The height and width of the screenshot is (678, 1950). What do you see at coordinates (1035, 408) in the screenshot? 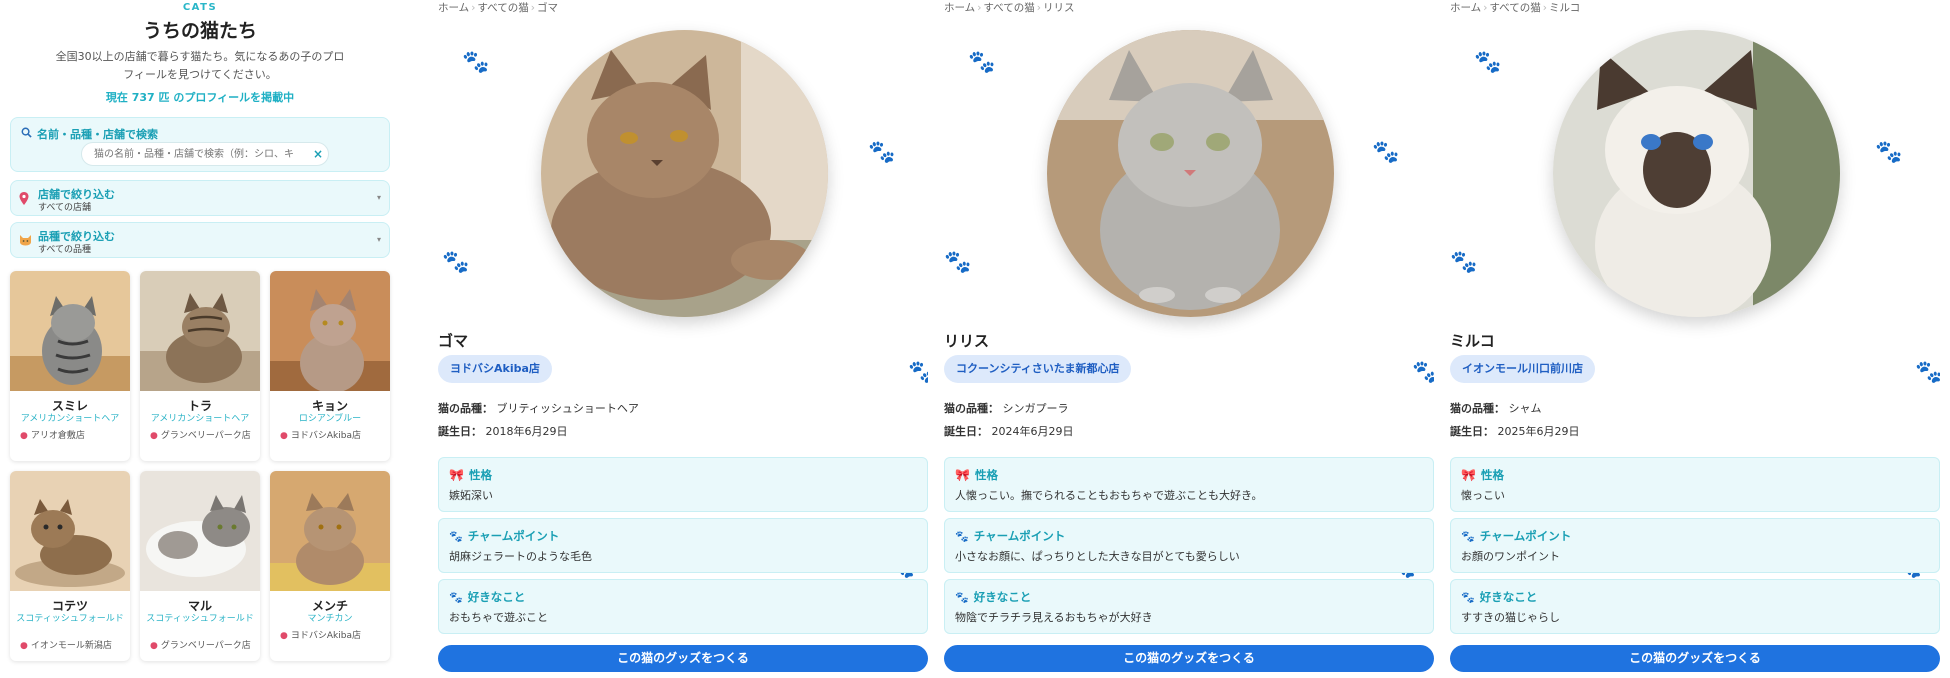
I see `breed-value: シンガプーラ` at bounding box center [1035, 408].